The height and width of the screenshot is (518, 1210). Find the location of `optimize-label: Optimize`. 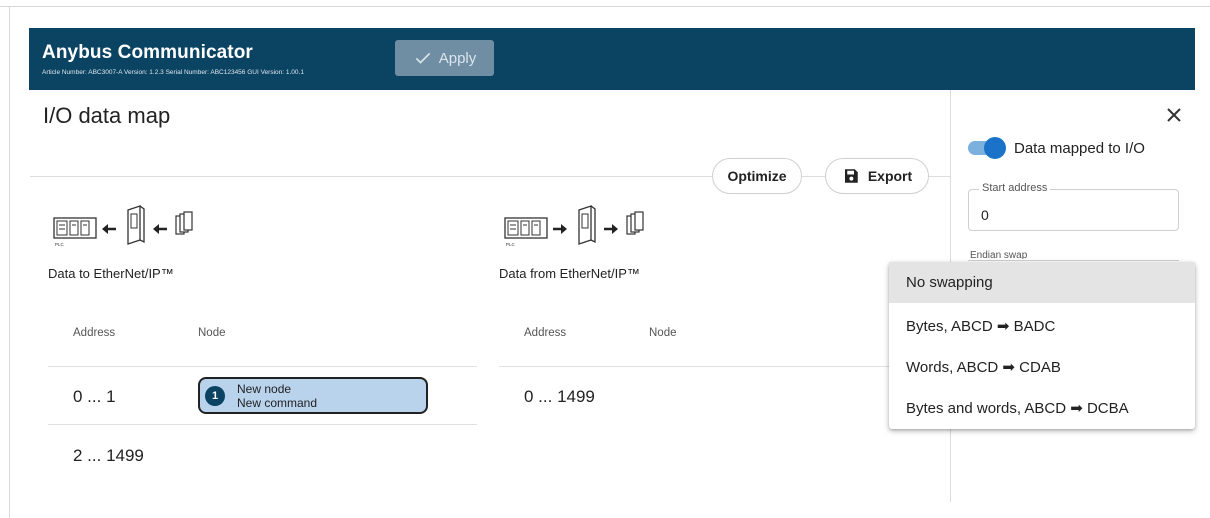

optimize-label: Optimize is located at coordinates (757, 176).